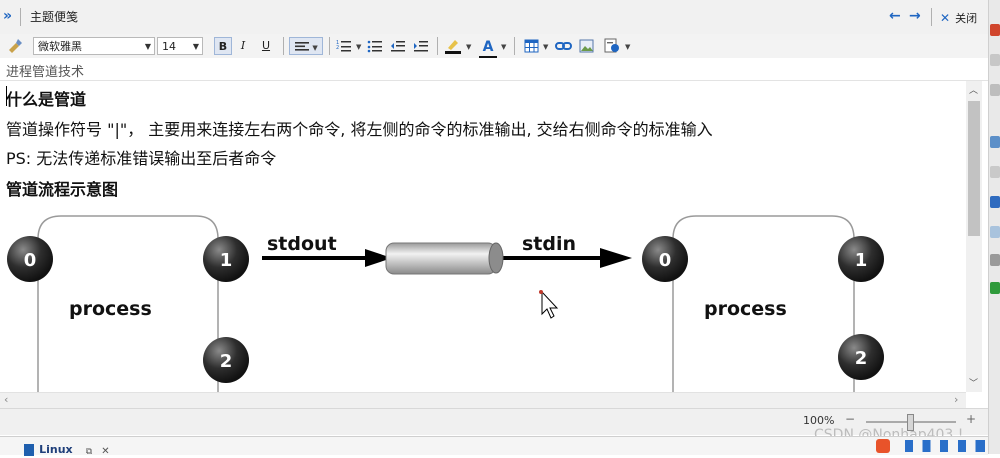 The height and width of the screenshot is (458, 1000). What do you see at coordinates (971, 419) in the screenshot?
I see `zoom-in-button: +` at bounding box center [971, 419].